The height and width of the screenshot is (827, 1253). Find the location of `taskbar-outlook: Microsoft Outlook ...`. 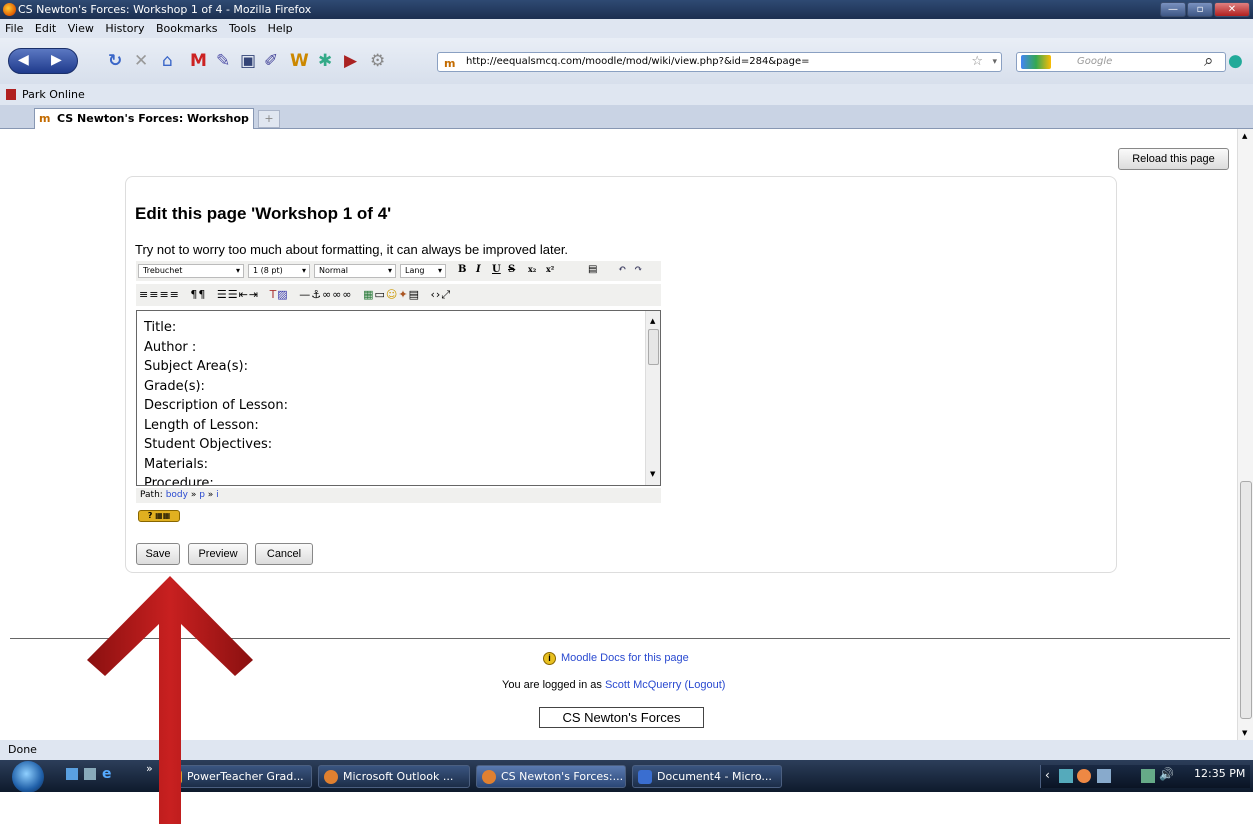

taskbar-outlook: Microsoft Outlook ... is located at coordinates (394, 776).